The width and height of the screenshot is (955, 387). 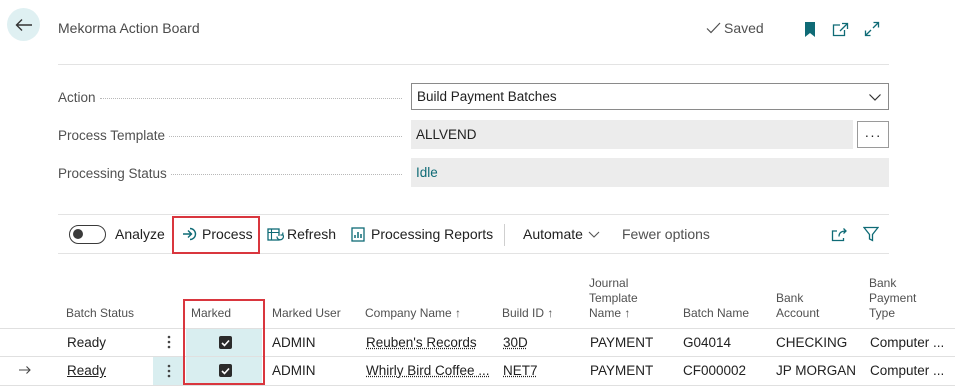 I want to click on bank-account-cell: CHECKING, so click(x=812, y=342).